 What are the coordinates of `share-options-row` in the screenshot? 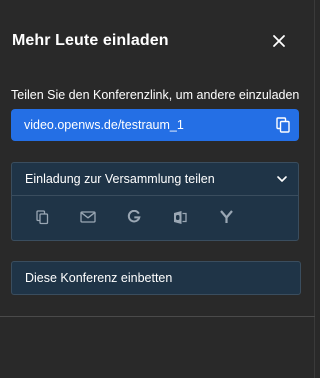 It's located at (155, 218).